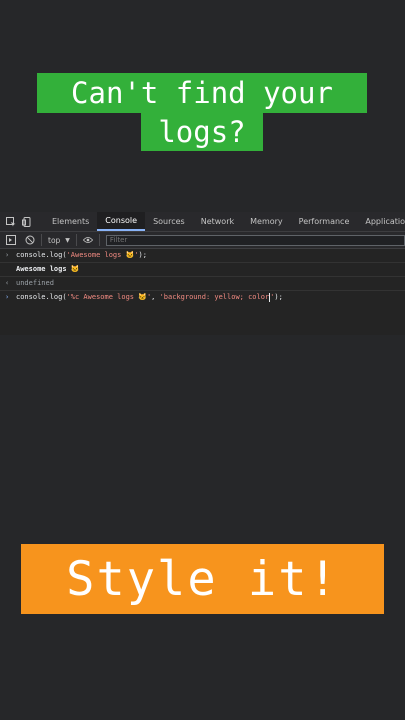 This screenshot has height=720, width=405. Describe the element at coordinates (169, 221) in the screenshot. I see `tab-sources: Sources` at that location.